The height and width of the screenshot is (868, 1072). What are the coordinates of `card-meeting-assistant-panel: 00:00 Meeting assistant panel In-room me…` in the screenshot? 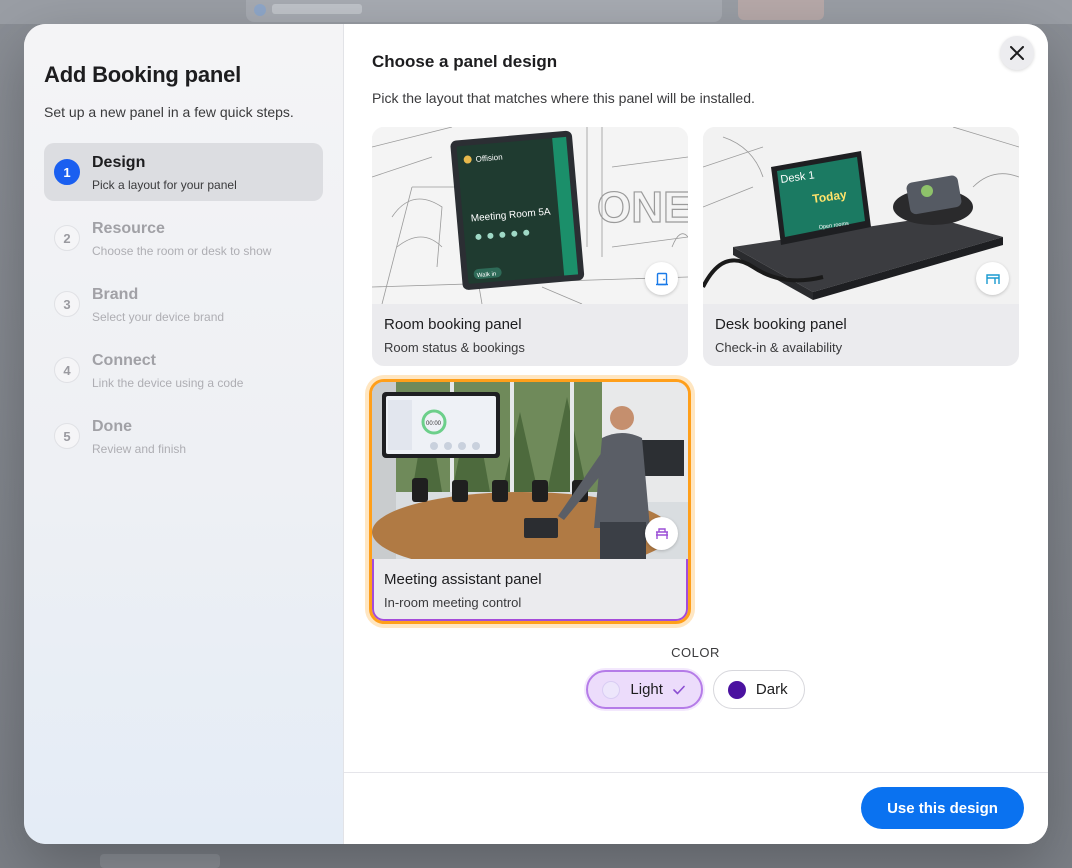 It's located at (530, 501).